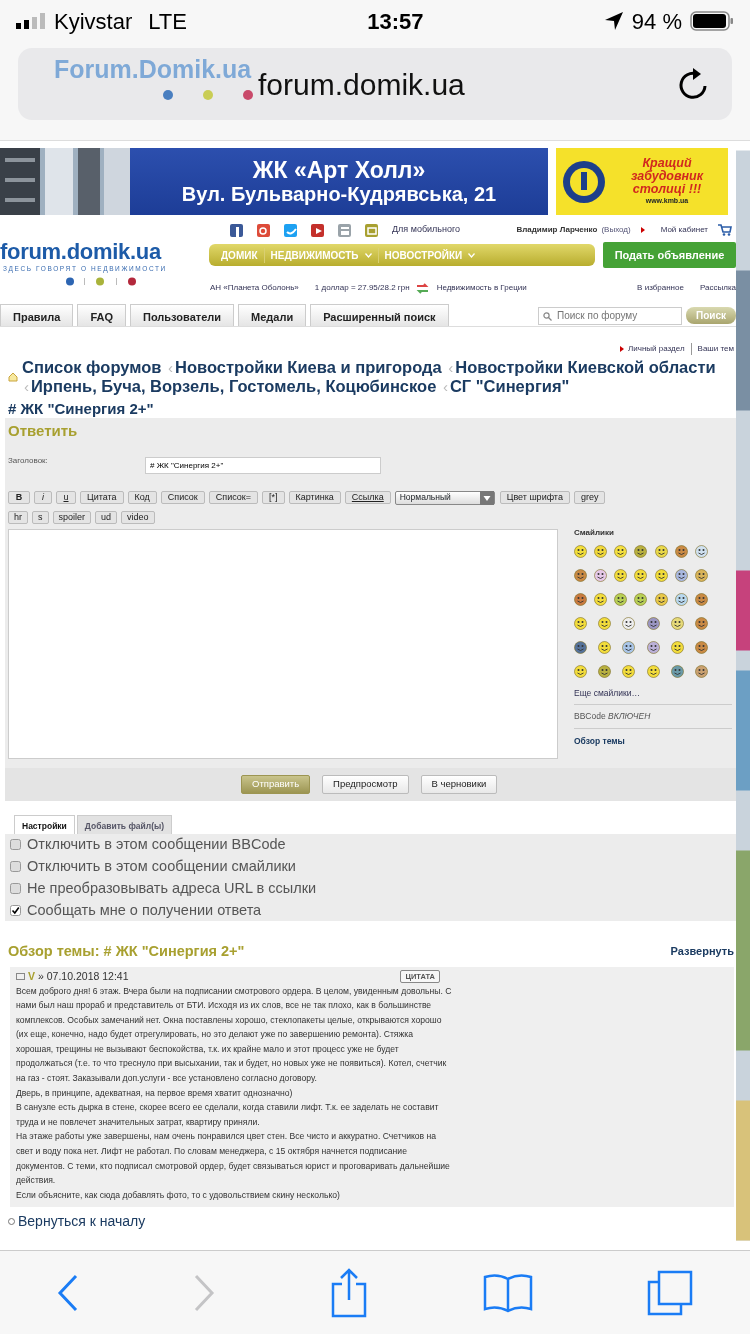 This screenshot has width=750, height=1334. I want to click on favorites-link: В избранное, so click(660, 288).